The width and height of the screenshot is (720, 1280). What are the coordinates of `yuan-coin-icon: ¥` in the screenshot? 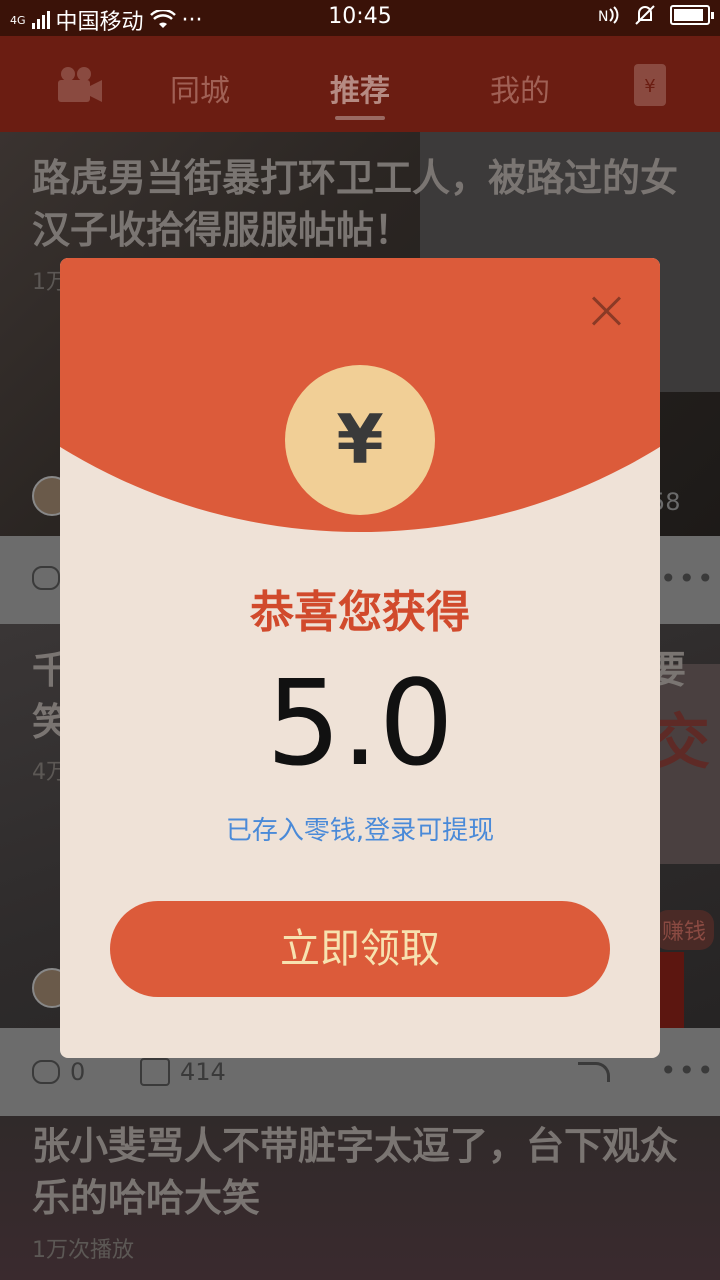 It's located at (360, 440).